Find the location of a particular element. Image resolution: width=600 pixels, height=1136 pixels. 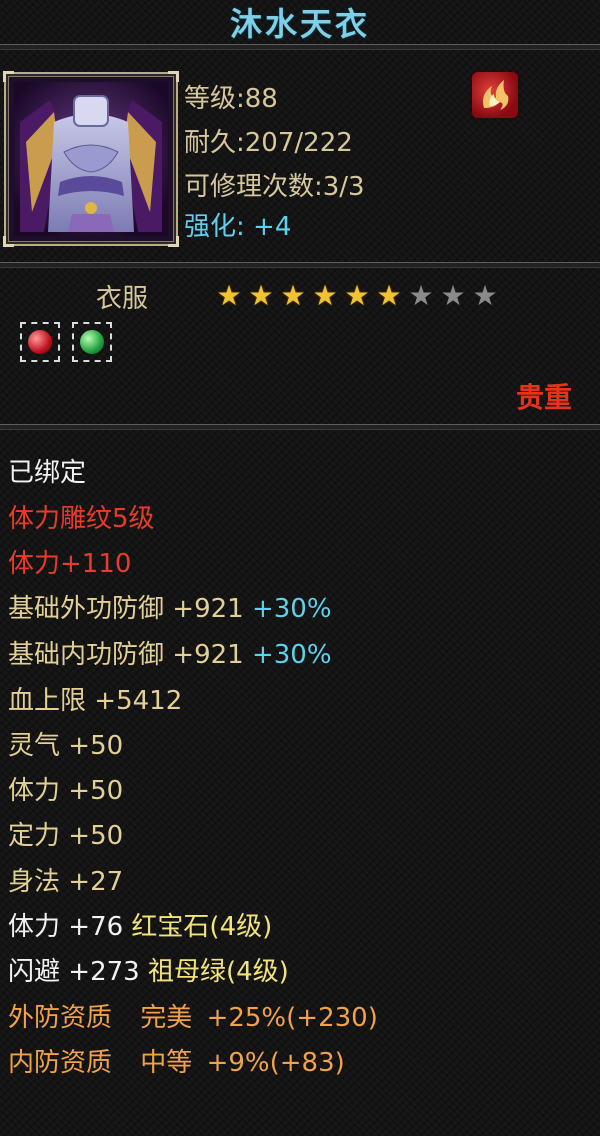

star-rating: ★ ★ ★ ★ ★ ★ ★ ★ ★ is located at coordinates (357, 296).